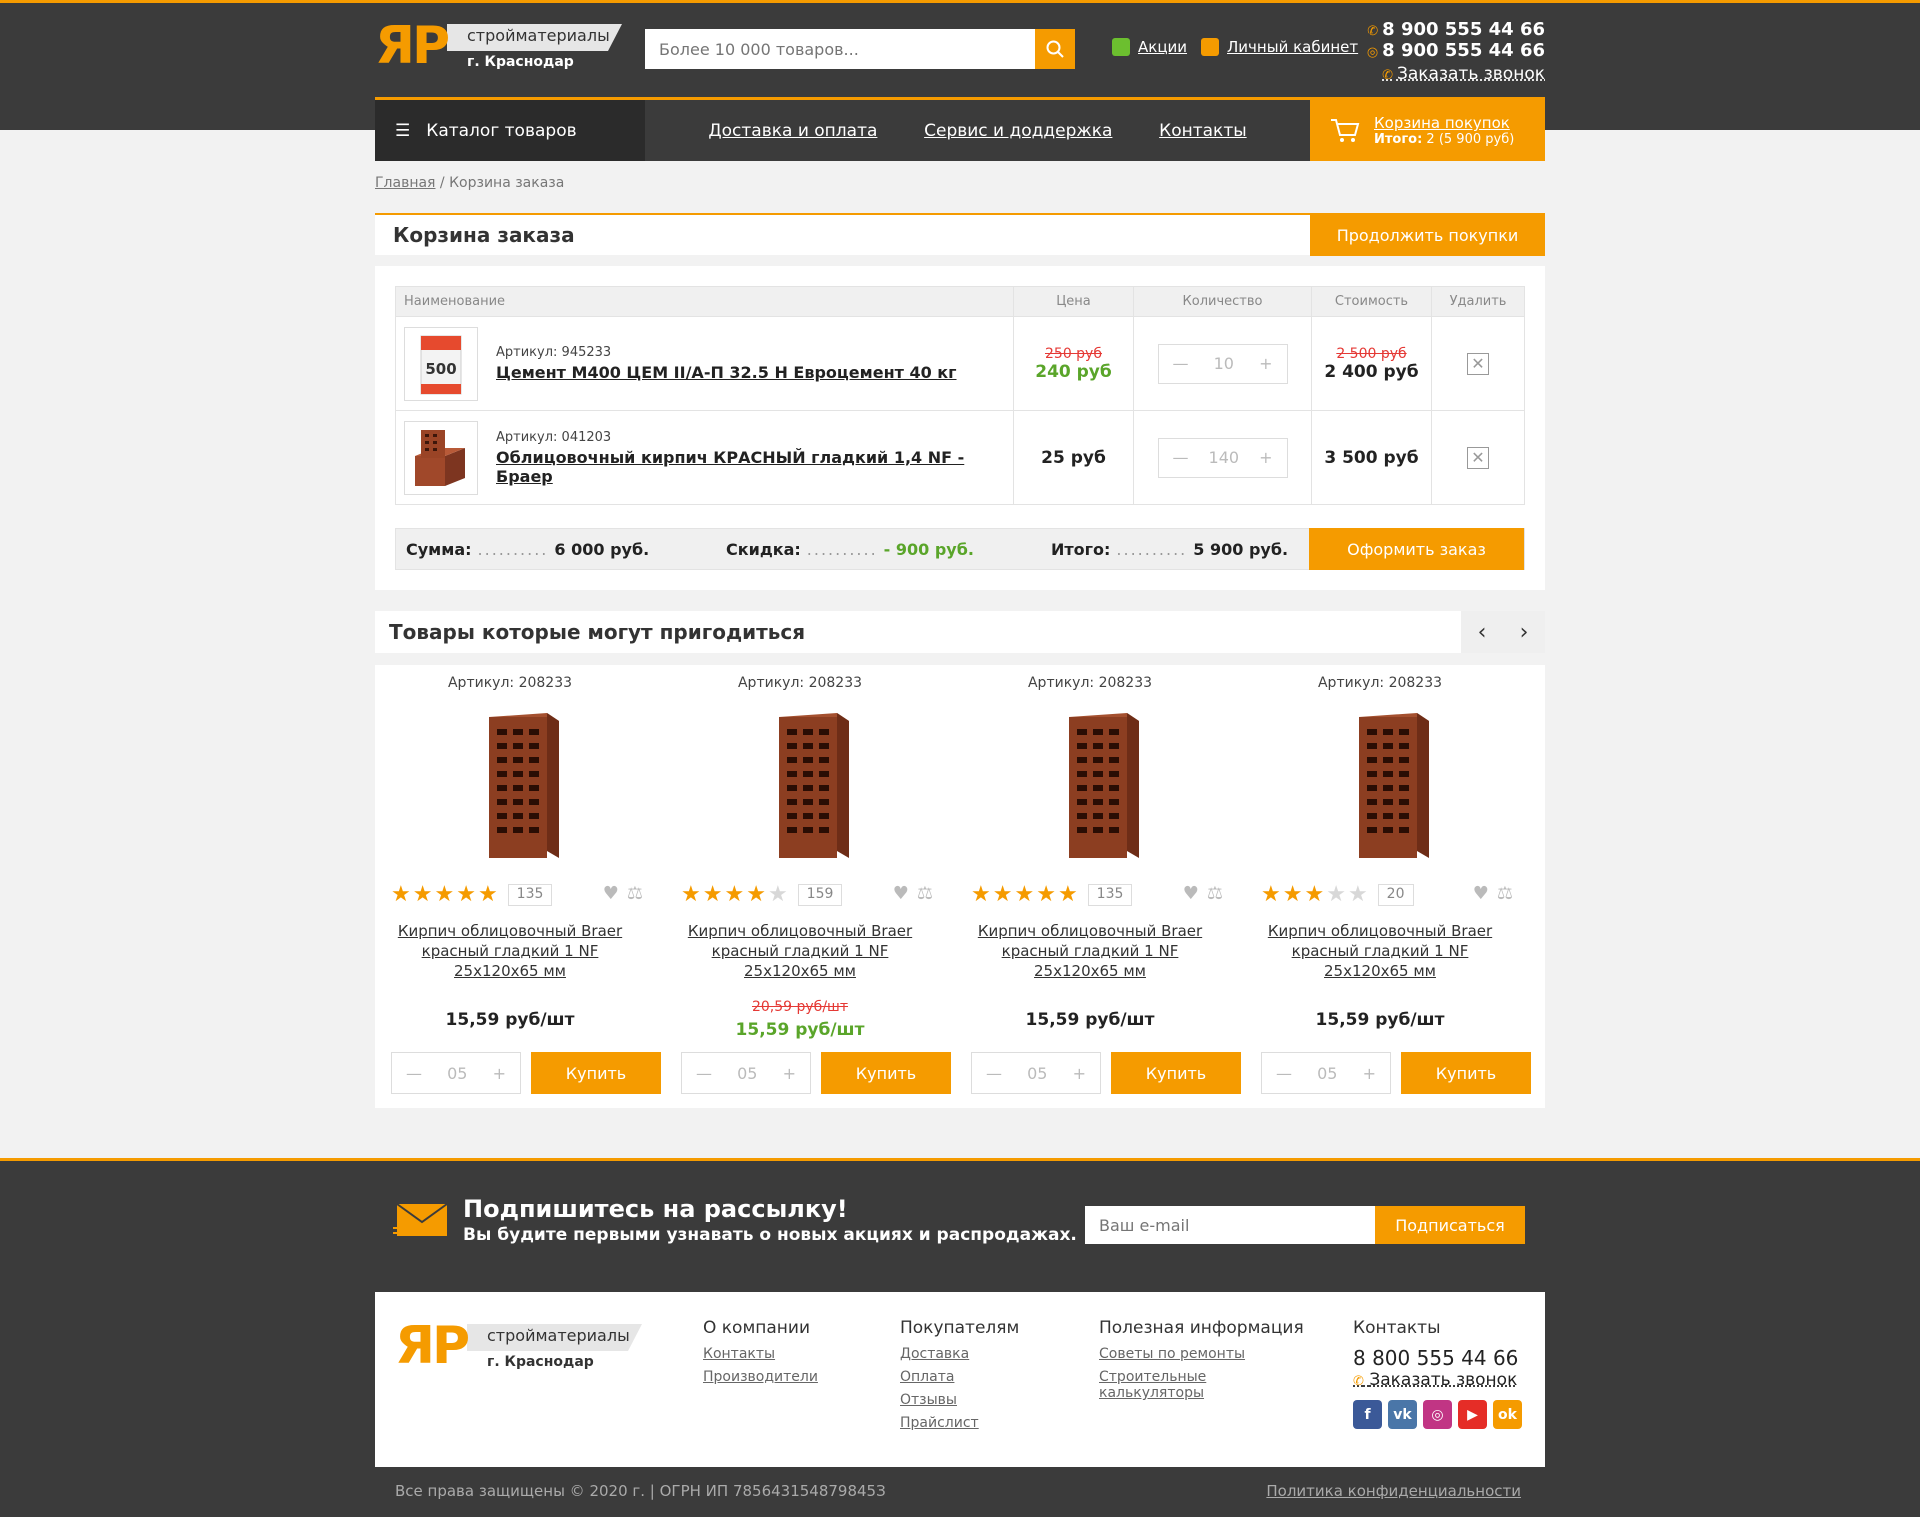  Describe the element at coordinates (1393, 1491) in the screenshot. I see `privacy-policy-link: Политика конфиденциальности` at that location.